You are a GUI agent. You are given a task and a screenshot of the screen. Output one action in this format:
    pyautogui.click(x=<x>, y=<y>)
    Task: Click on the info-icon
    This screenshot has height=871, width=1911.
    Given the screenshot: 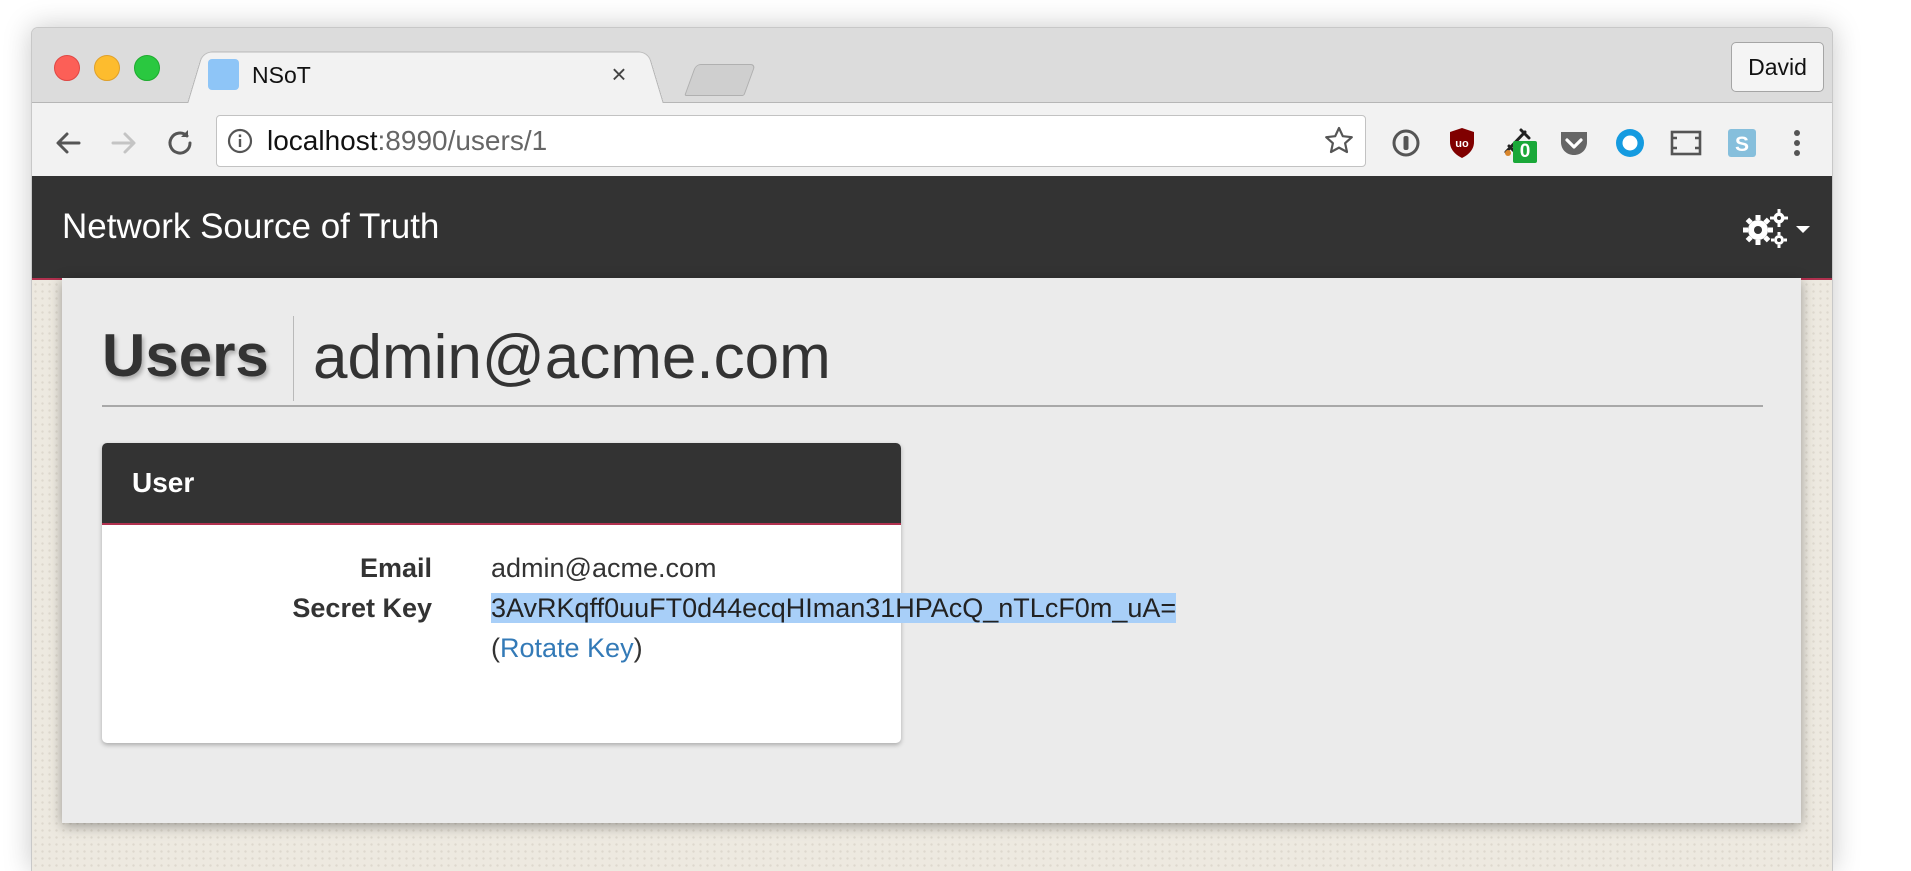 What is the action you would take?
    pyautogui.click(x=240, y=141)
    